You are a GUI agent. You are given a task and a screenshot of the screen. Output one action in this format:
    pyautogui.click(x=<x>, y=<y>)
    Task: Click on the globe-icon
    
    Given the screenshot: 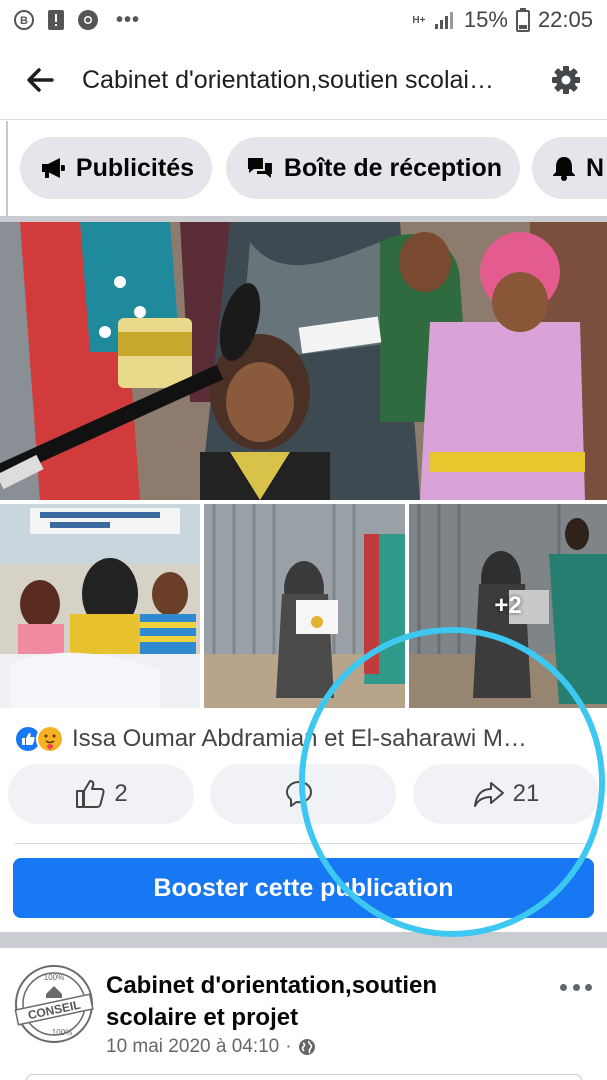 What is the action you would take?
    pyautogui.click(x=306, y=1047)
    